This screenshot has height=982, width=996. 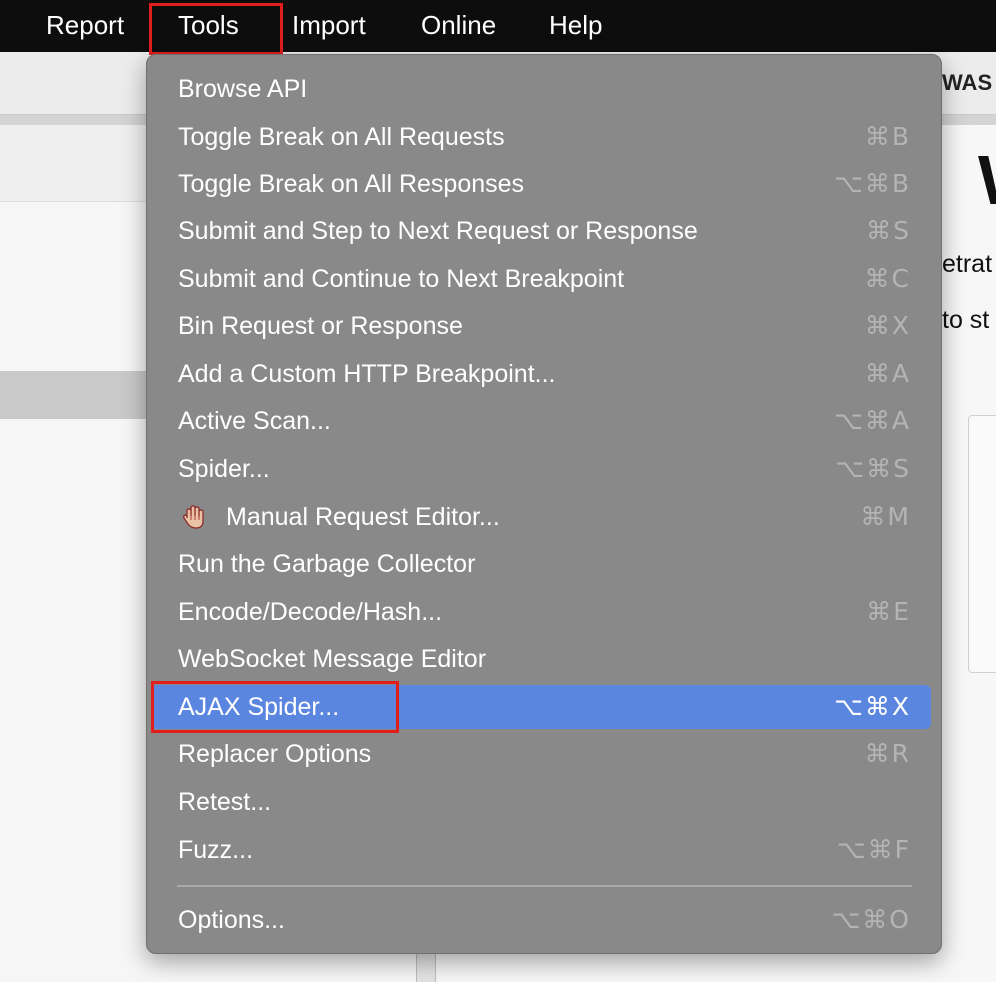 What do you see at coordinates (243, 89) in the screenshot?
I see `menu-item-label: Browse API` at bounding box center [243, 89].